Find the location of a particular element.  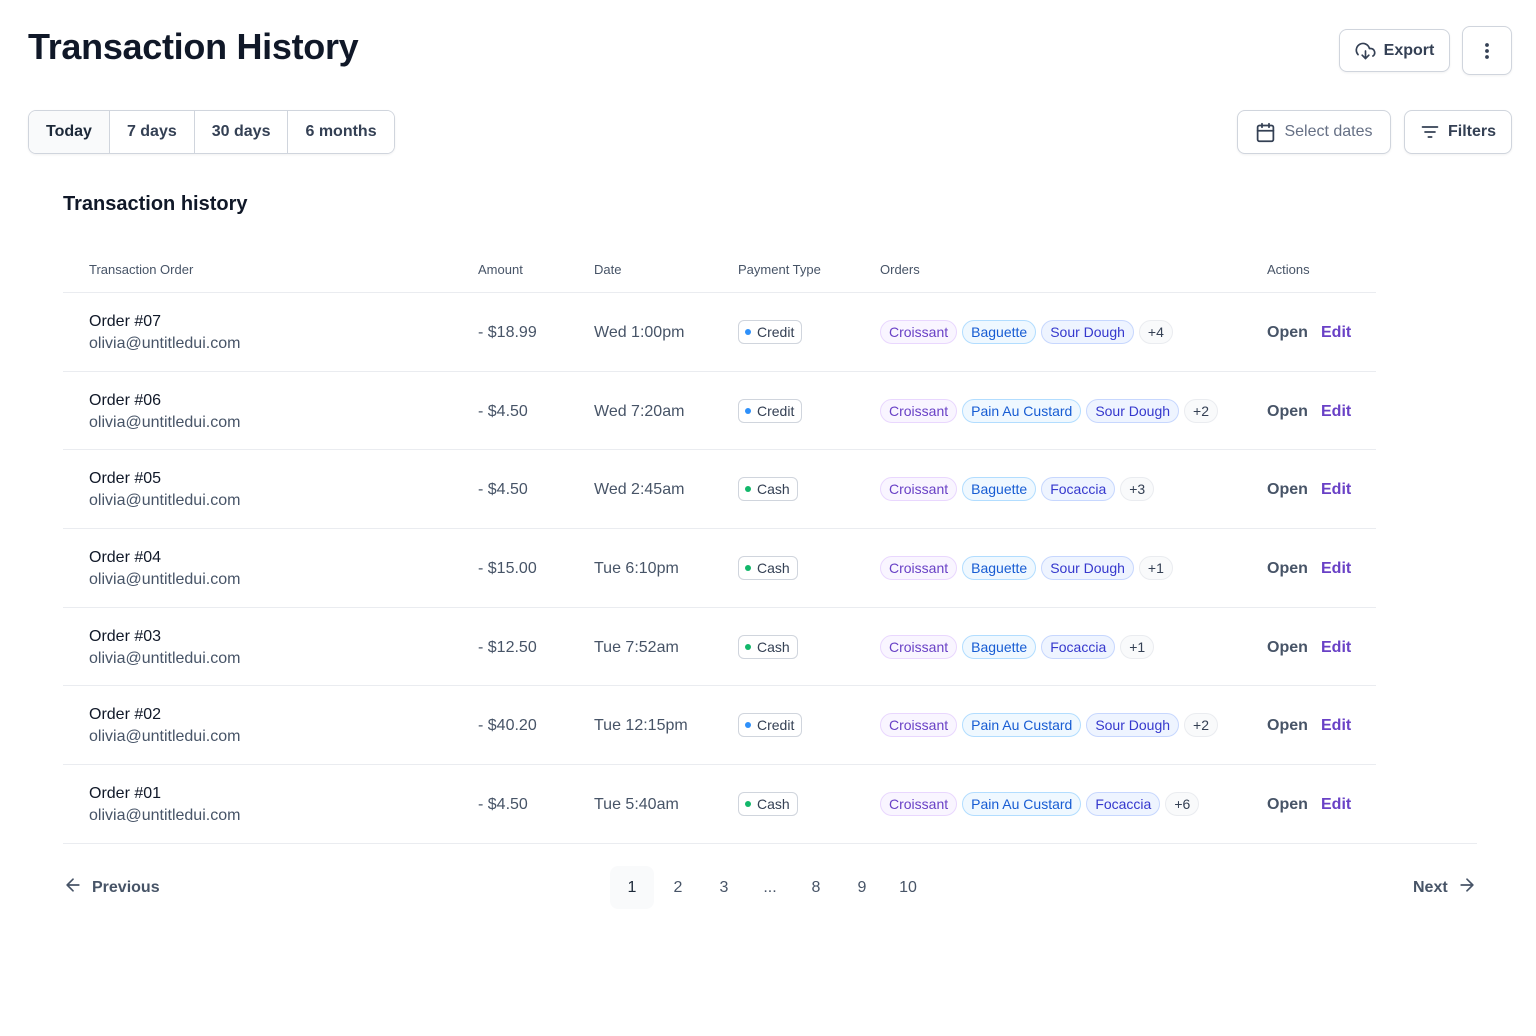

export-button: Export is located at coordinates (1394, 50).